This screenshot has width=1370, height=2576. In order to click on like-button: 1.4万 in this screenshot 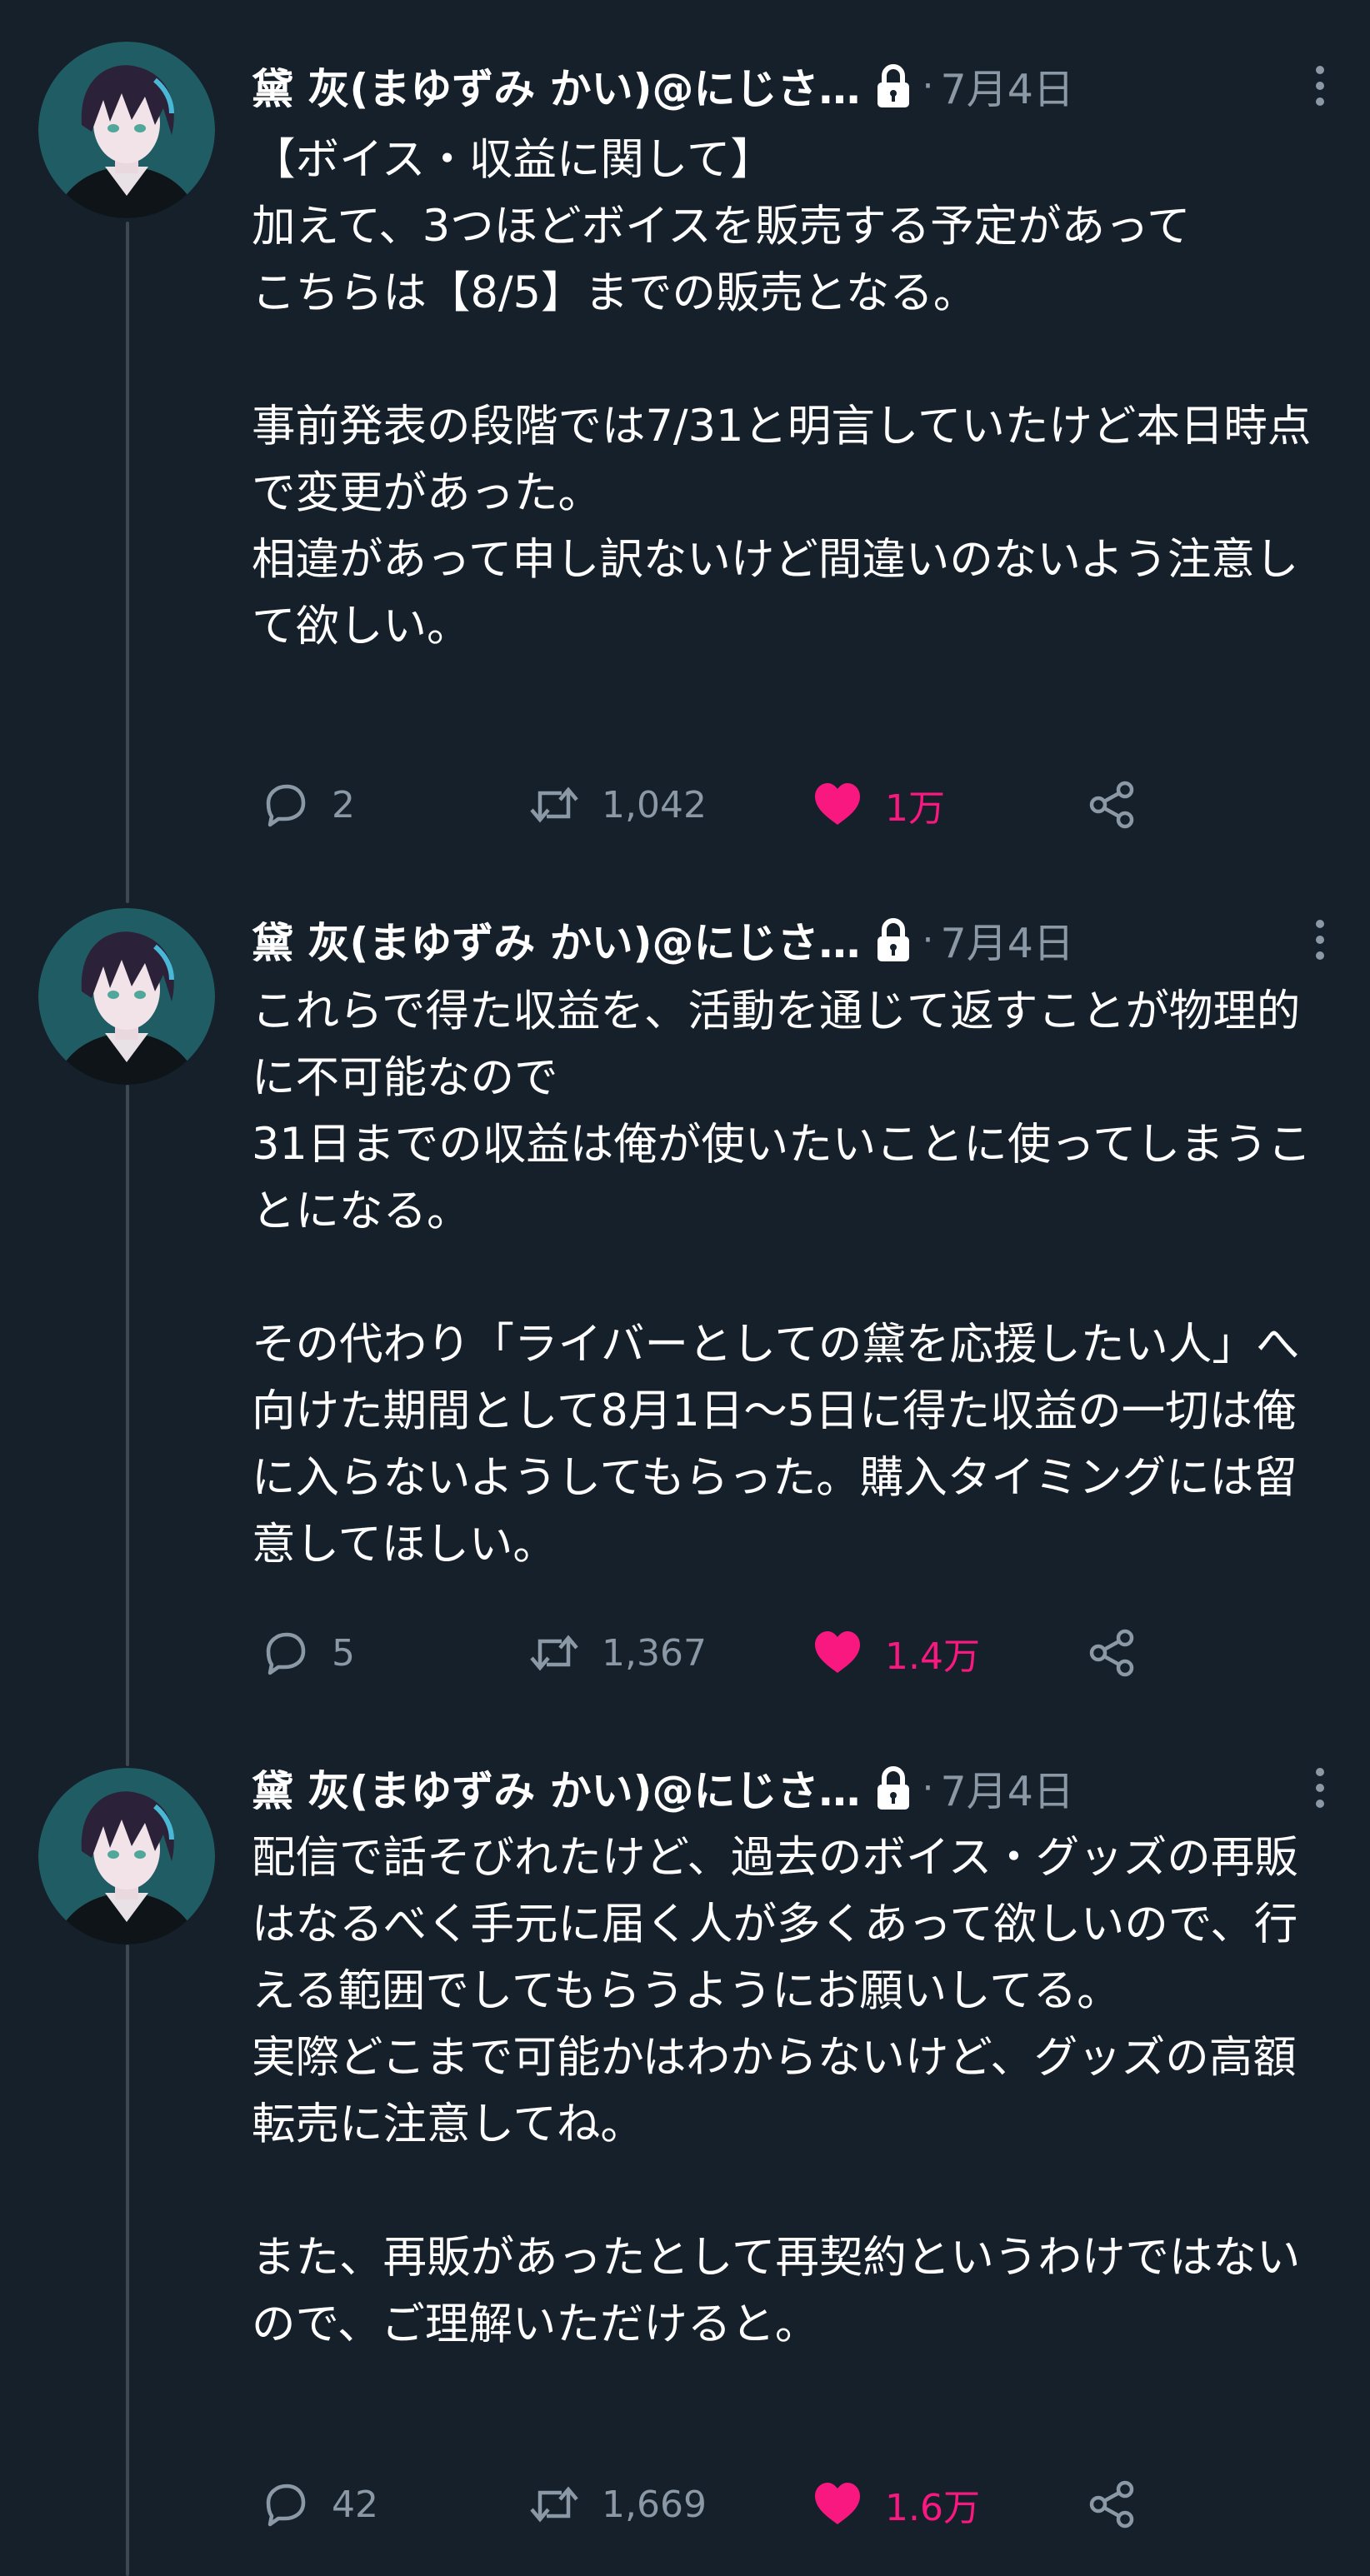, I will do `click(896, 1653)`.